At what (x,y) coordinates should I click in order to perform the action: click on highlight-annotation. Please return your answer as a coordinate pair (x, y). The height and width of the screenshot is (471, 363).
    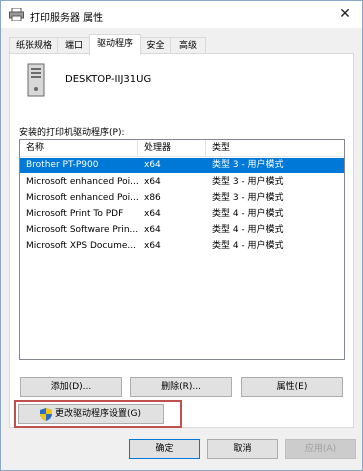
    Looking at the image, I should click on (98, 414).